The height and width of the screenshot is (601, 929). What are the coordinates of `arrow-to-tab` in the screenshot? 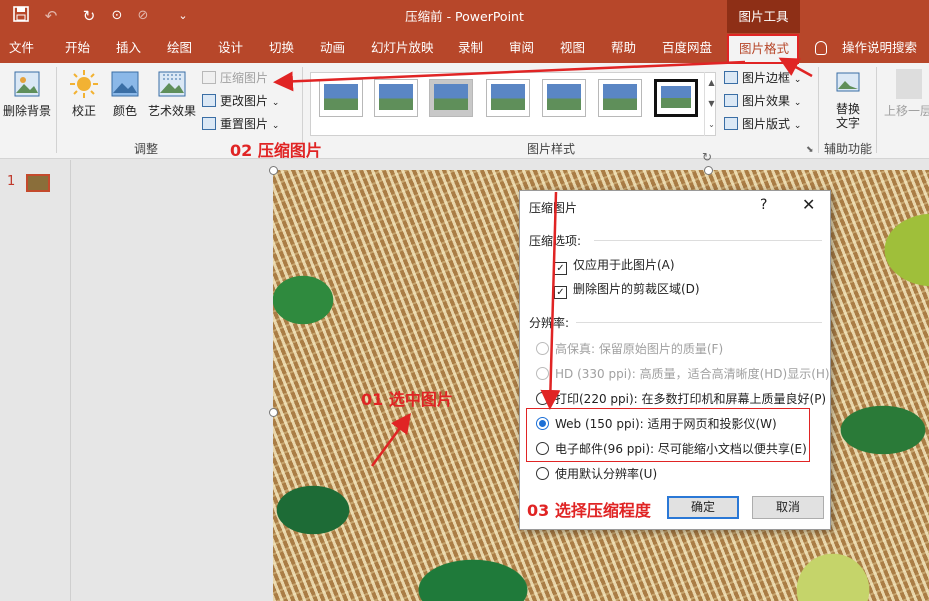 It's located at (795, 67).